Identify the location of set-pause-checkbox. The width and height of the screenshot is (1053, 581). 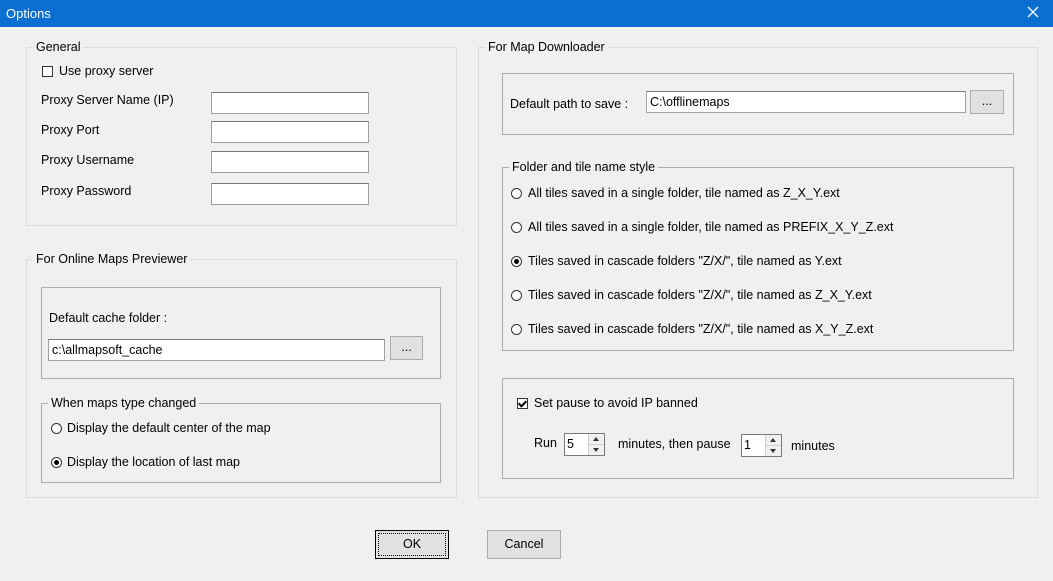
(522, 403).